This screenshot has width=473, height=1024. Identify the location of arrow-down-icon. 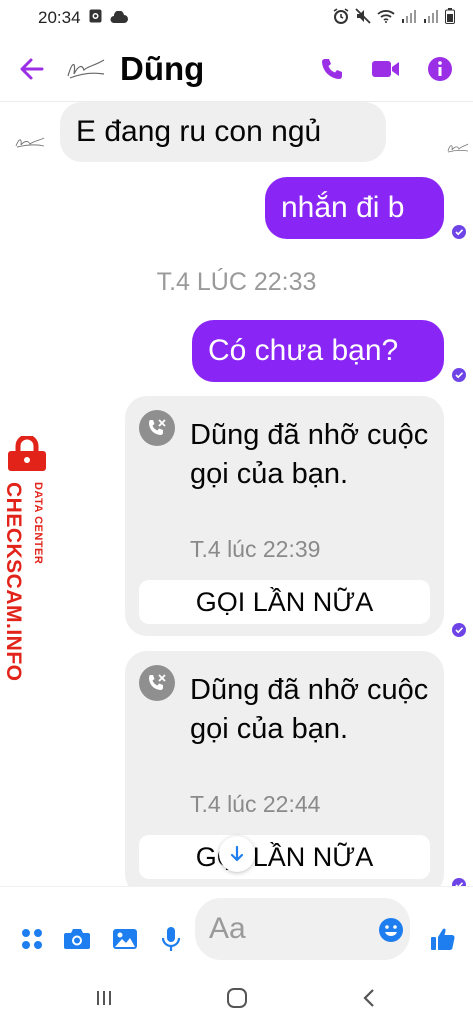
(237, 853).